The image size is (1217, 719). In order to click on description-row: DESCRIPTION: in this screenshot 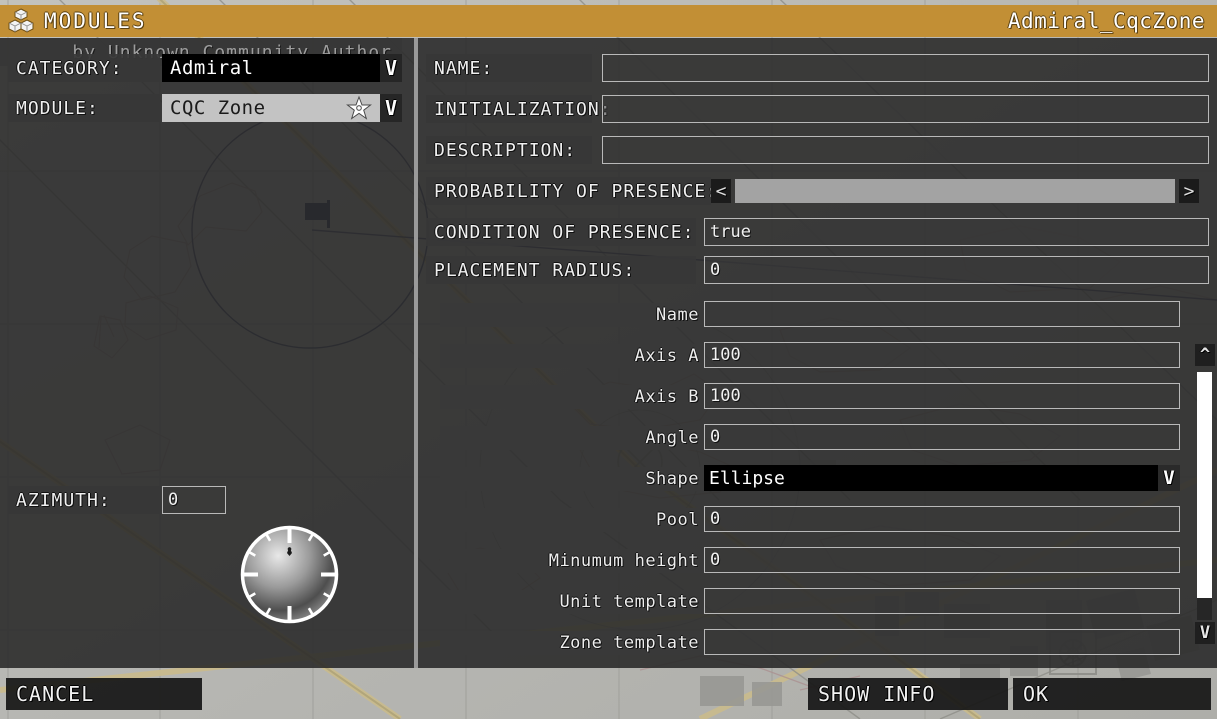, I will do `click(817, 150)`.